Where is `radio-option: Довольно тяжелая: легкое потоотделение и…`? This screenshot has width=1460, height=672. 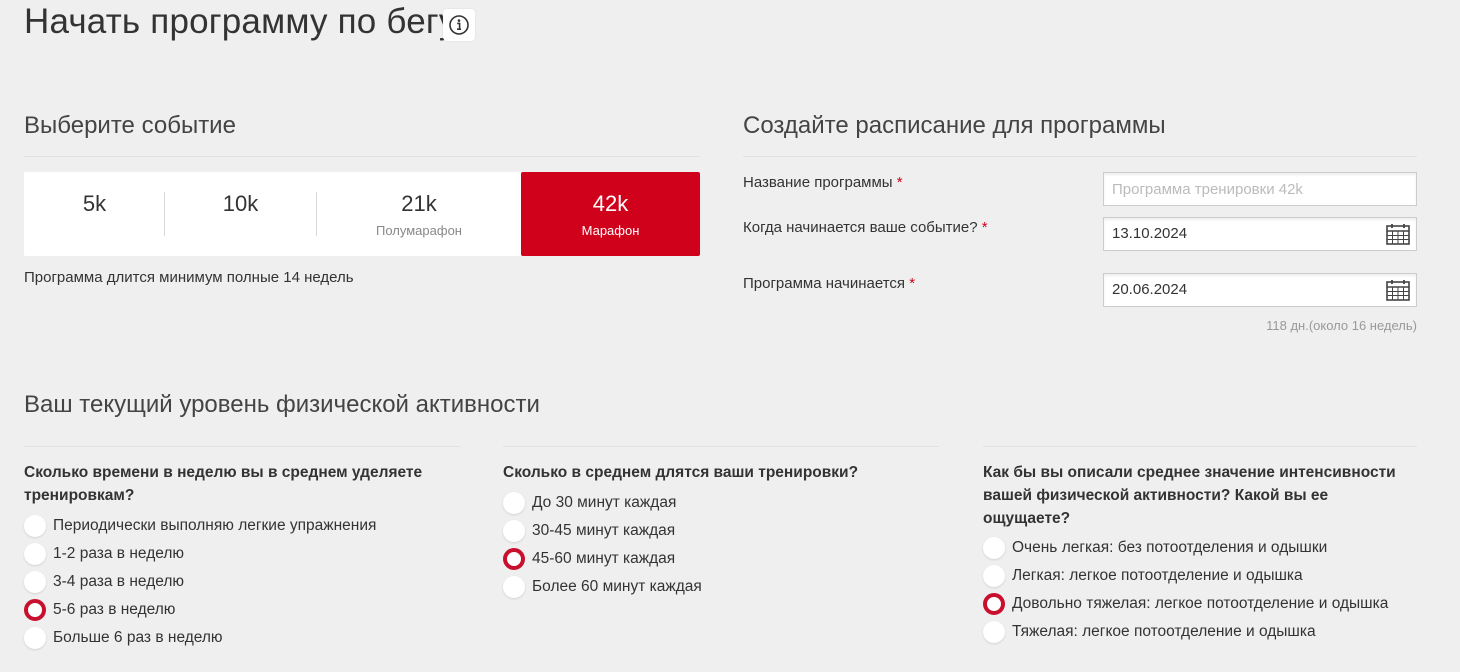
radio-option: Довольно тяжелая: легкое потоотделение и… is located at coordinates (1198, 605).